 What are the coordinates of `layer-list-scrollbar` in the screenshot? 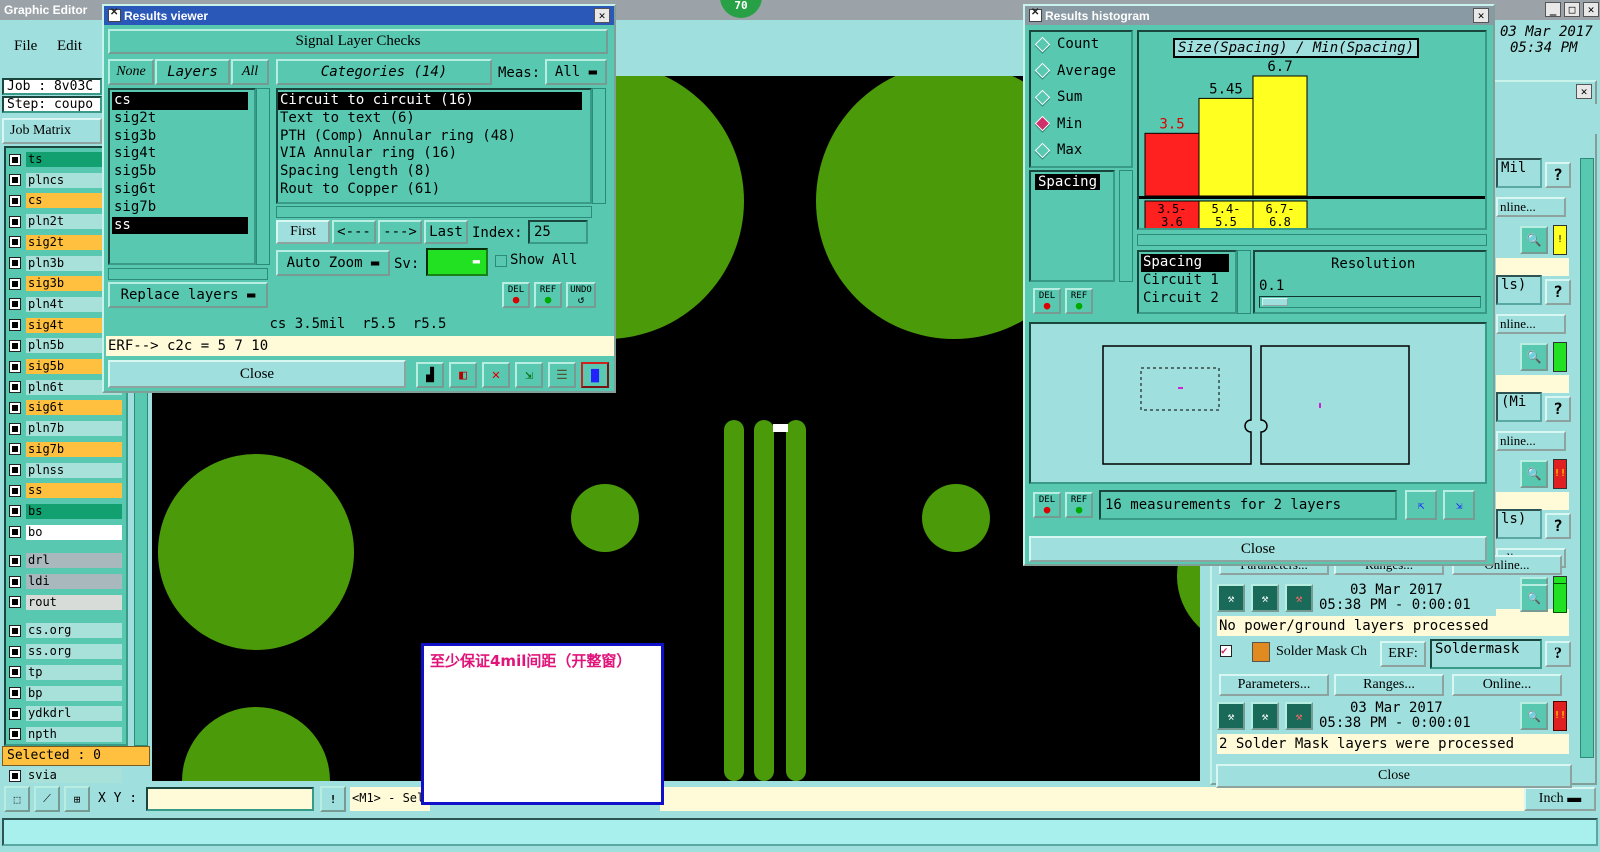 It's located at (263, 176).